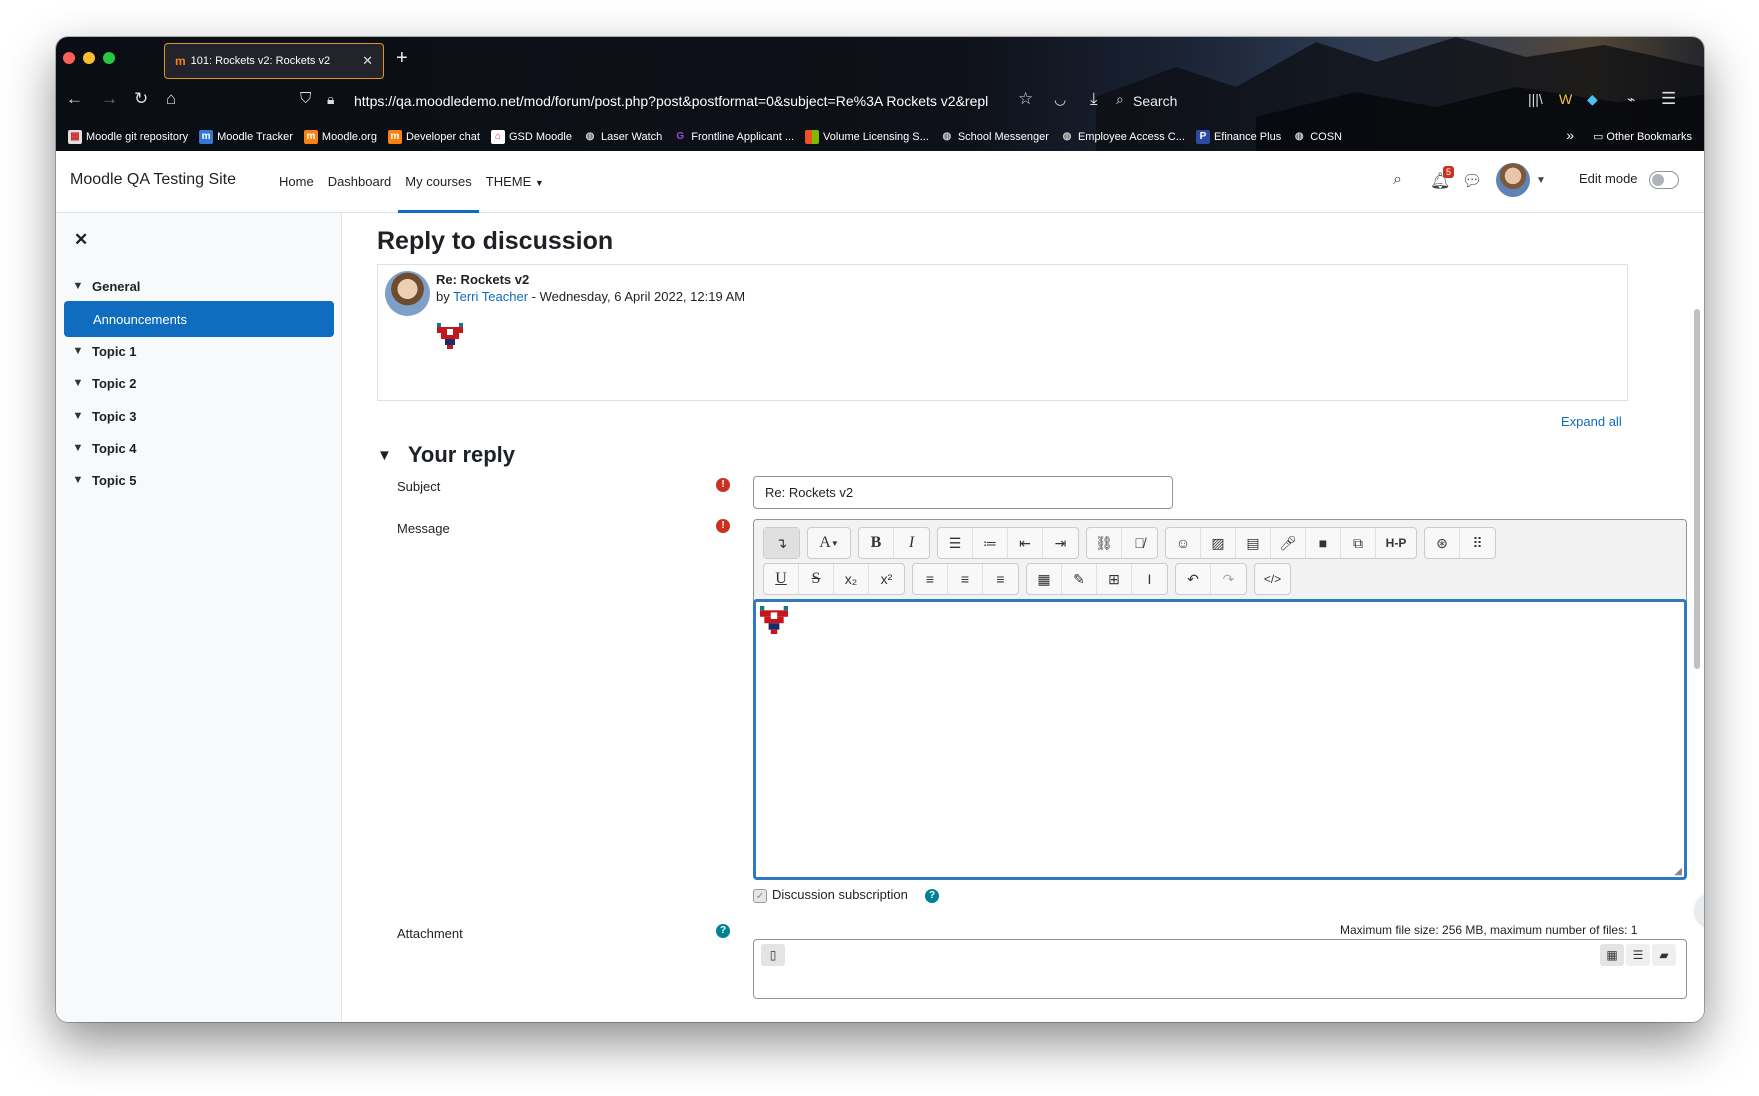 Image resolution: width=1759 pixels, height=1096 pixels. Describe the element at coordinates (153, 180) in the screenshot. I see `site-name: Moodle QA Testing Site` at that location.